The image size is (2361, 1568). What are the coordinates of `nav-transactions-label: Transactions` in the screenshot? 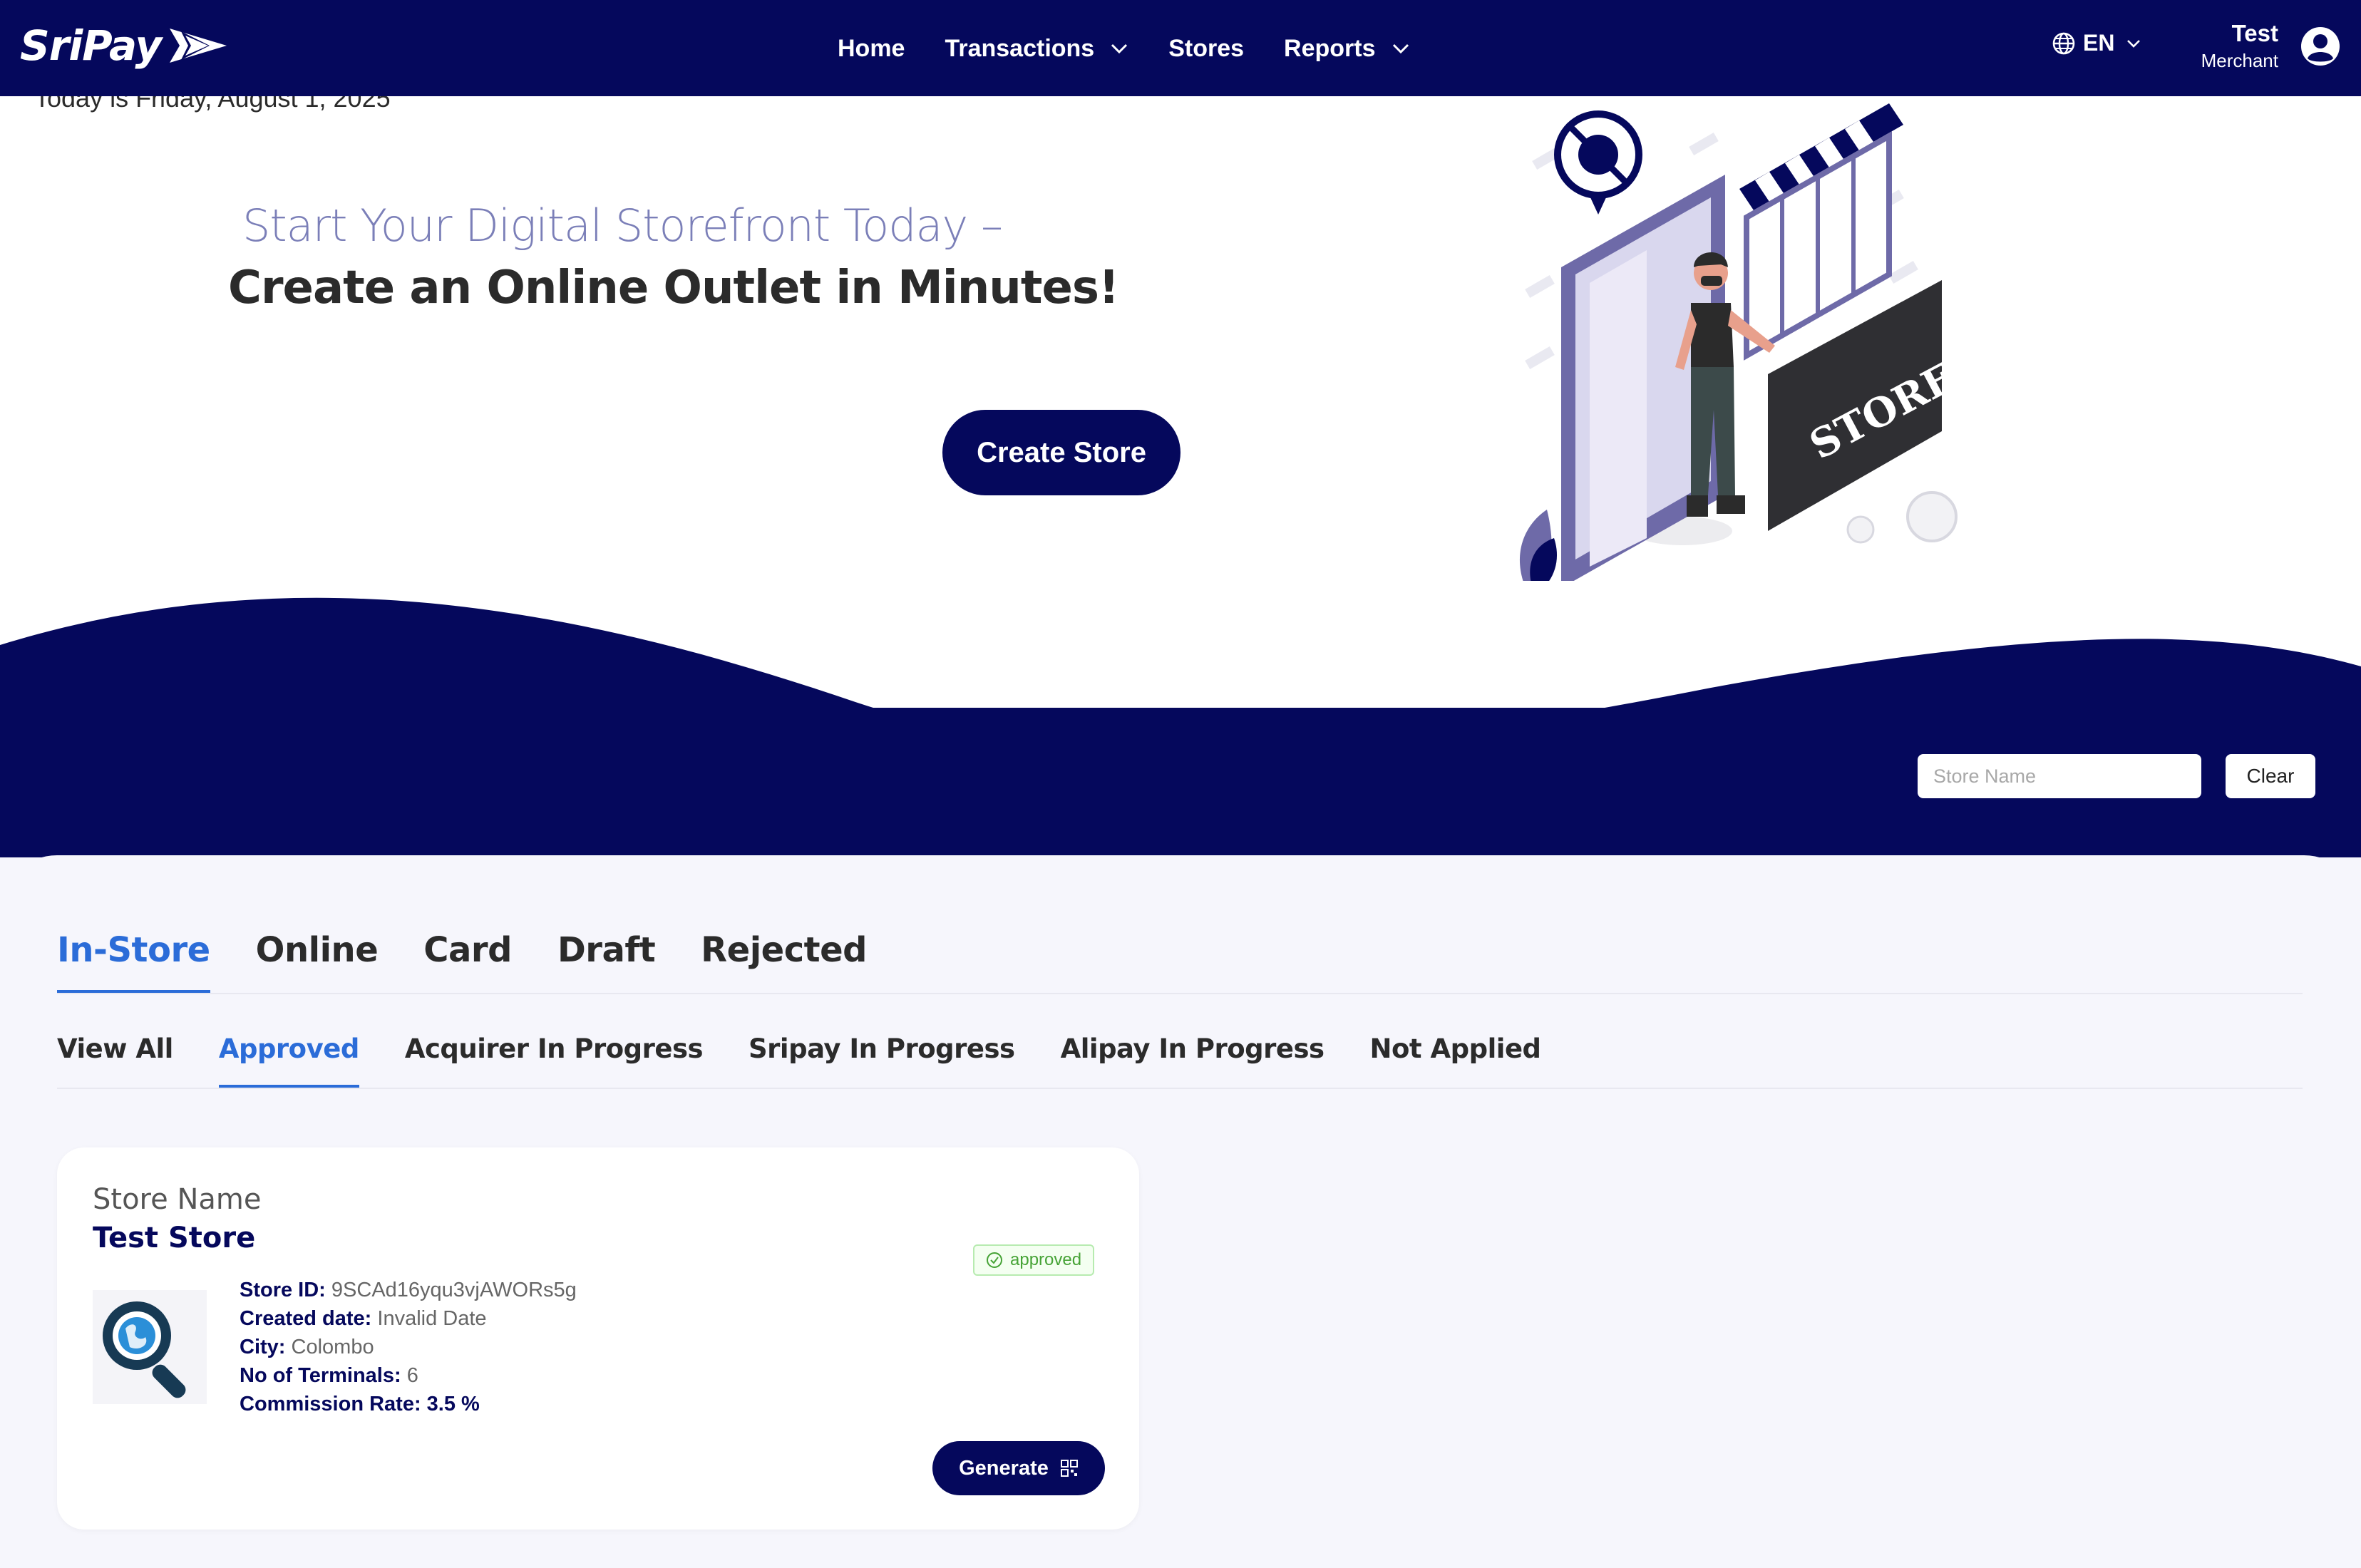 It's located at (1020, 48).